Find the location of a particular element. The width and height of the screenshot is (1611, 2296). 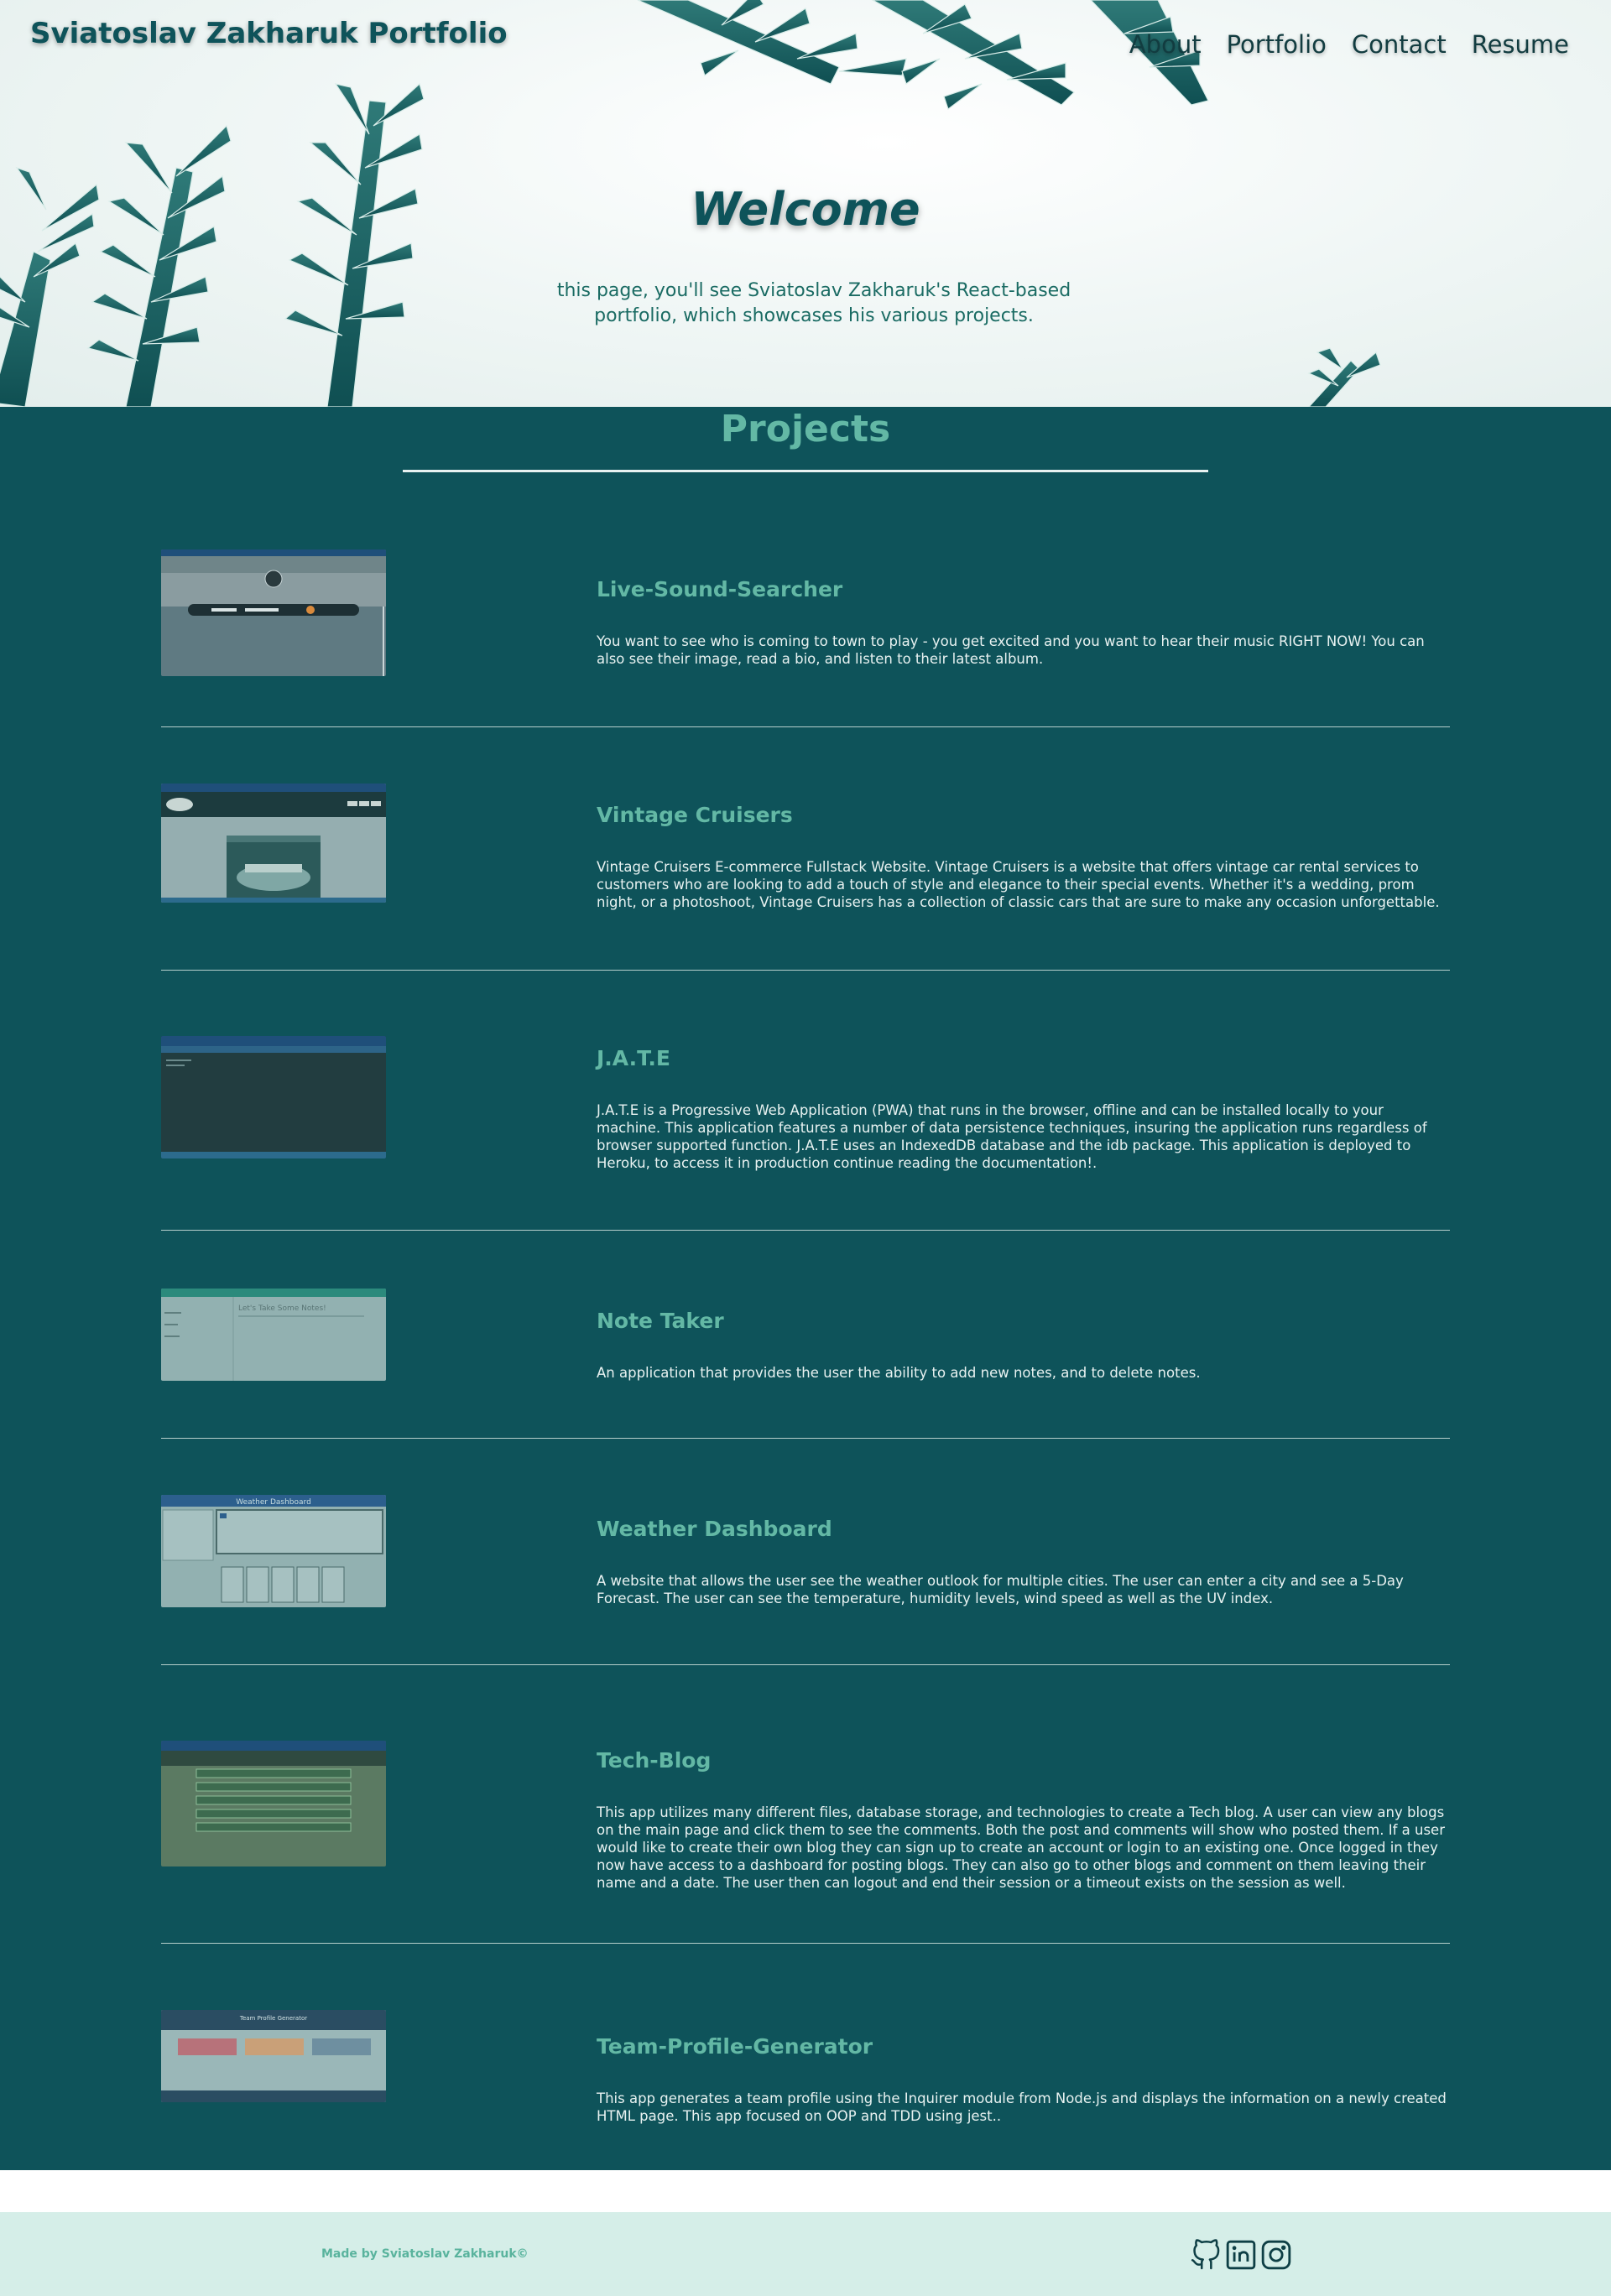

thumb-weather-header: Weather Dashboard is located at coordinates (273, 1502).